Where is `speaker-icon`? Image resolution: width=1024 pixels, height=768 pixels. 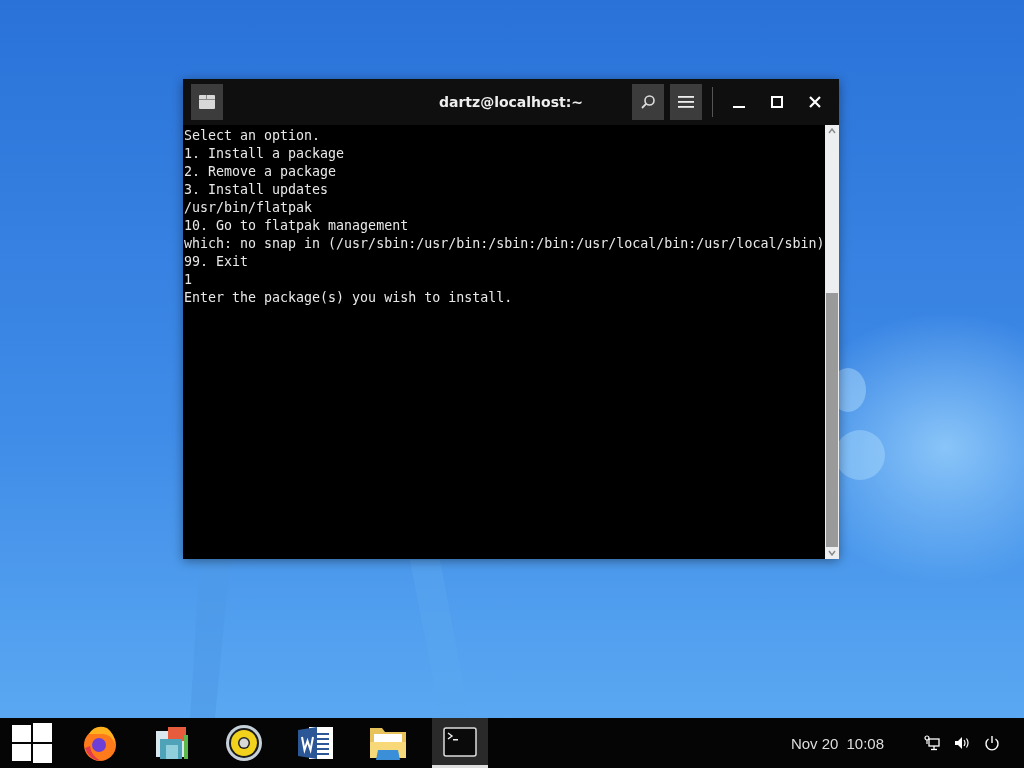 speaker-icon is located at coordinates (244, 743).